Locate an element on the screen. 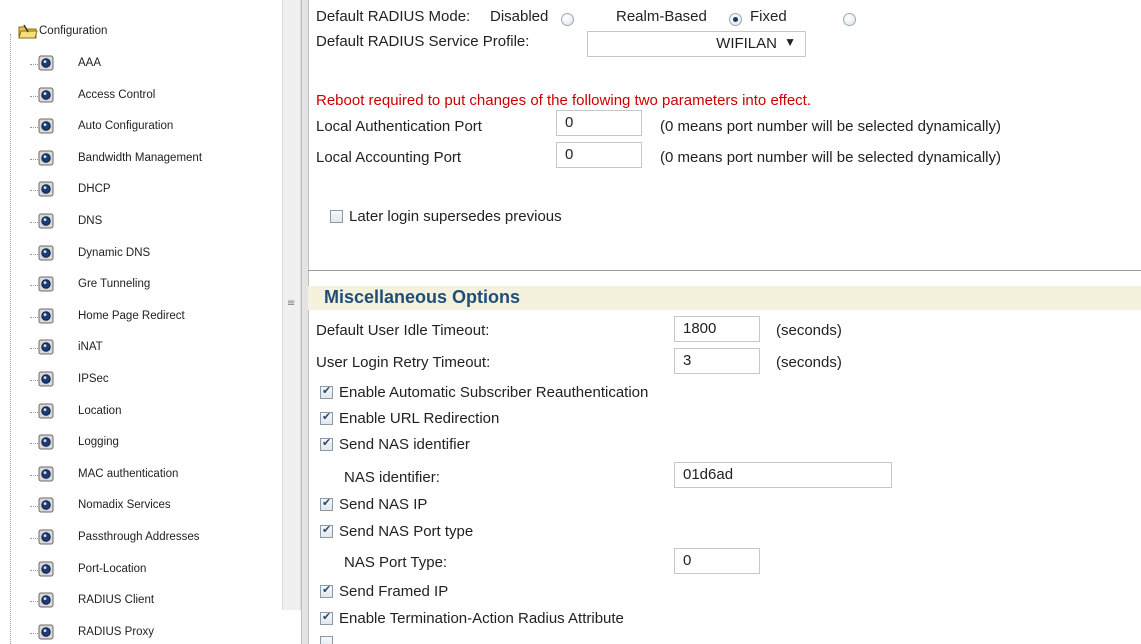 This screenshot has height=644, width=1141. nas-port-type-label: NAS Port Type: is located at coordinates (396, 562).